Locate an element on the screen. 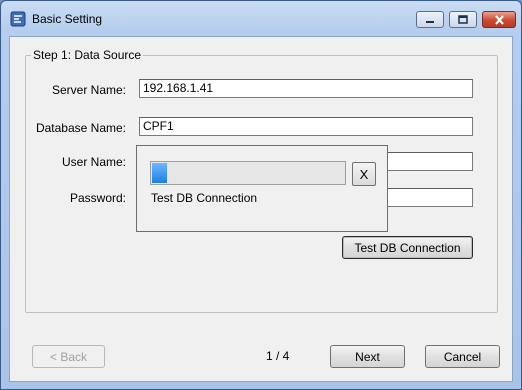  close-icon is located at coordinates (499, 19).